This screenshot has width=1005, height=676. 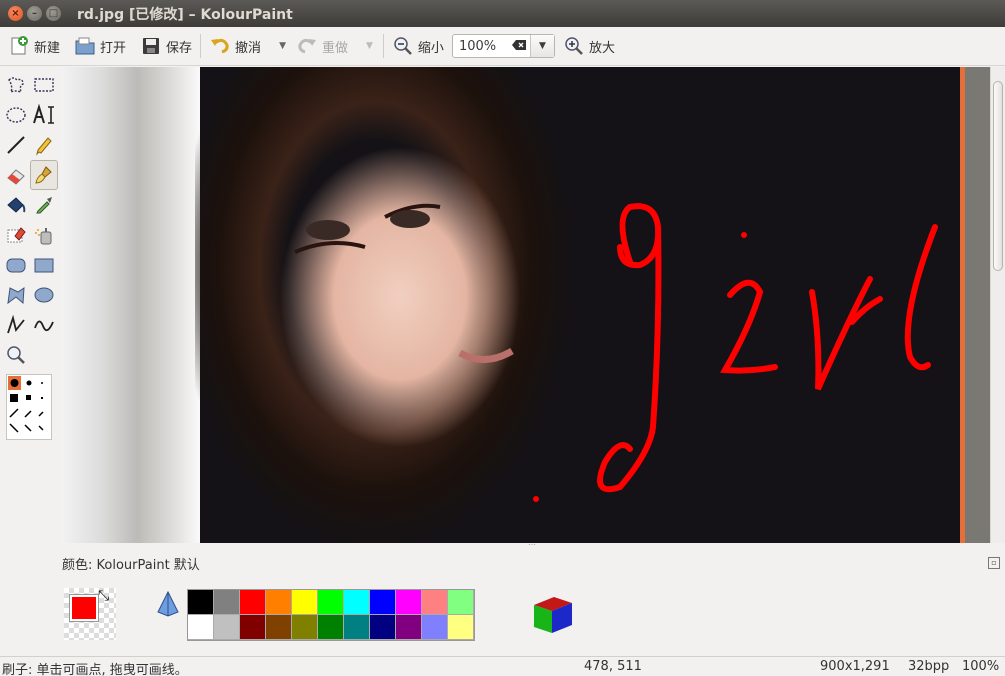 What do you see at coordinates (282, 46) in the screenshot?
I see `undo-dropdown-icon: ▼` at bounding box center [282, 46].